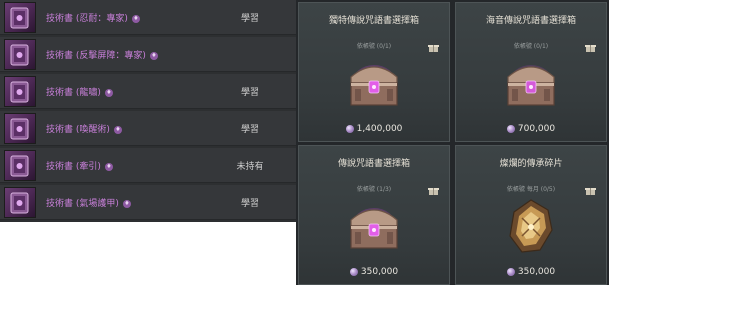 The height and width of the screenshot is (330, 750). What do you see at coordinates (148, 91) in the screenshot?
I see `skill-book-row: 技術書 (龍嘯) ♦ 學習` at bounding box center [148, 91].